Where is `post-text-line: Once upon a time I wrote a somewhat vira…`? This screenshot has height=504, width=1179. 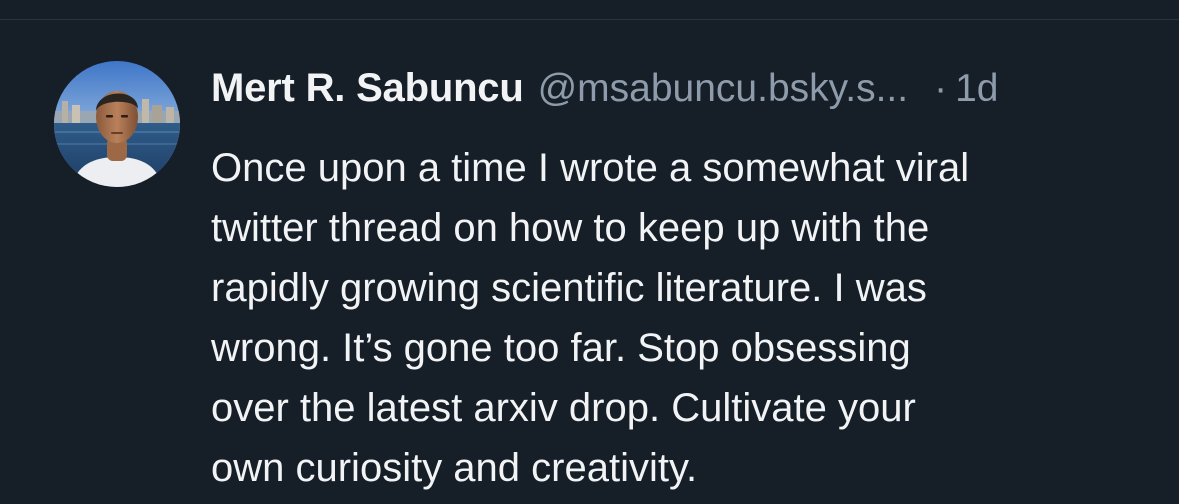 post-text-line: Once upon a time I wrote a somewhat vira… is located at coordinates (590, 168).